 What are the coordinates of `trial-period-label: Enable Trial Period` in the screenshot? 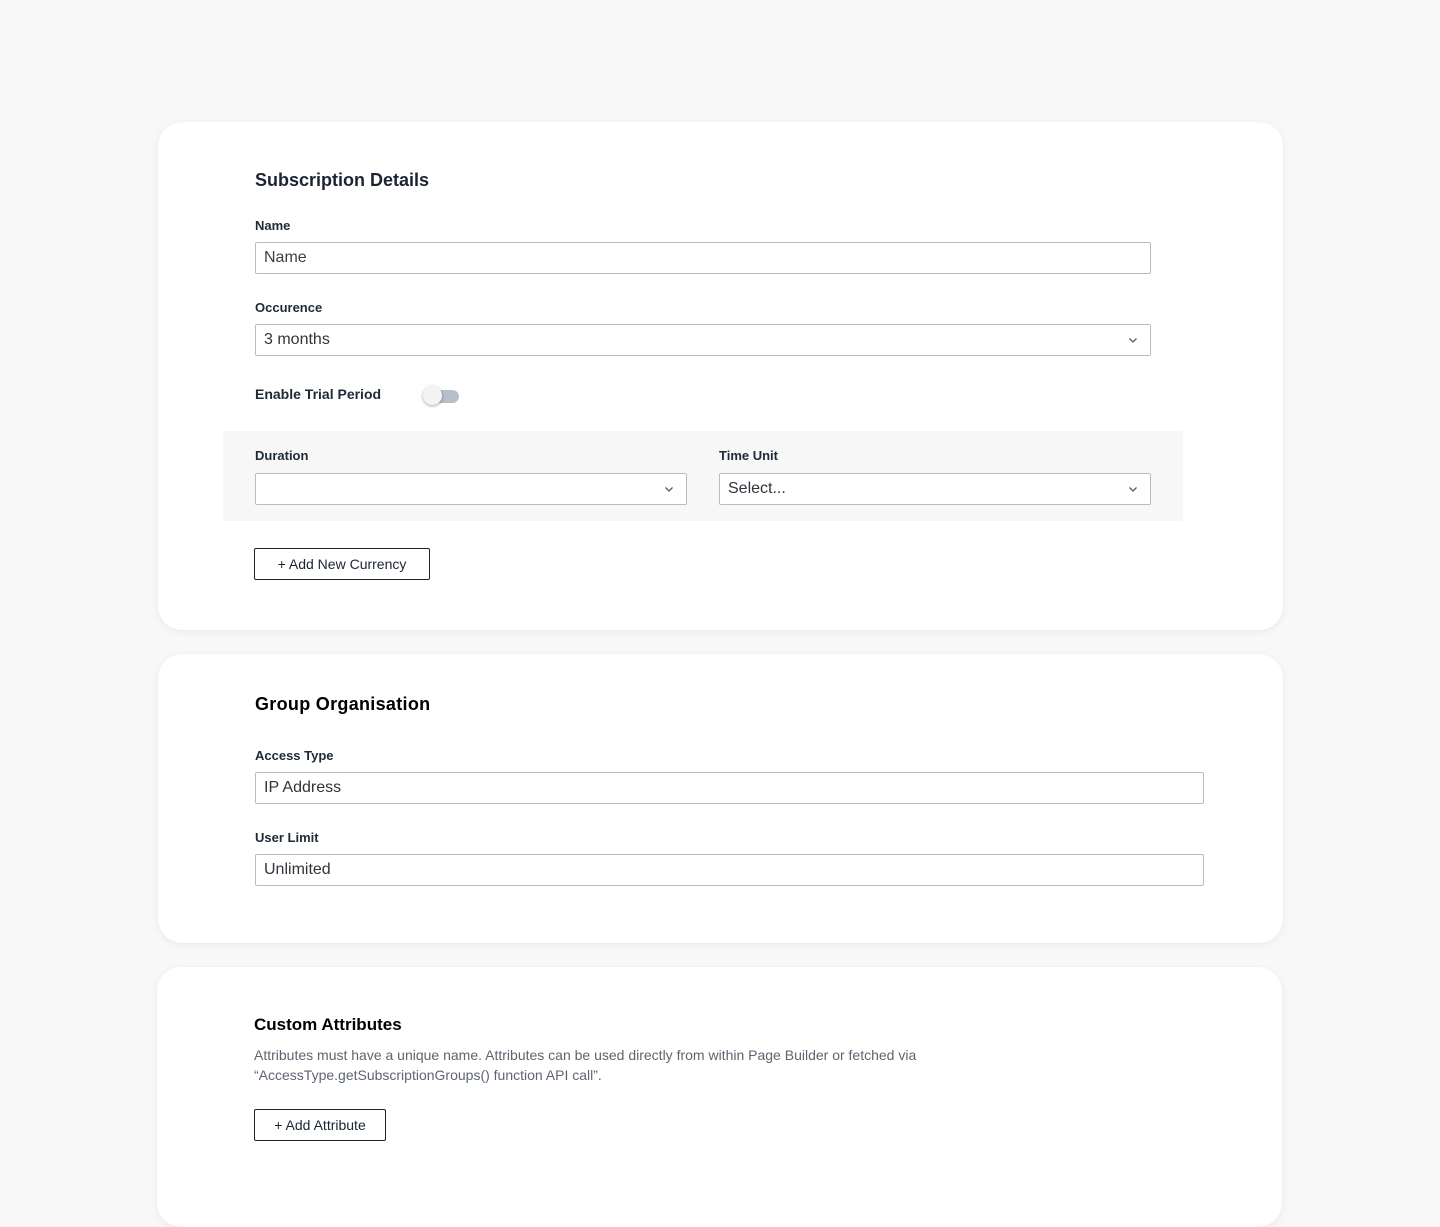 It's located at (318, 394).